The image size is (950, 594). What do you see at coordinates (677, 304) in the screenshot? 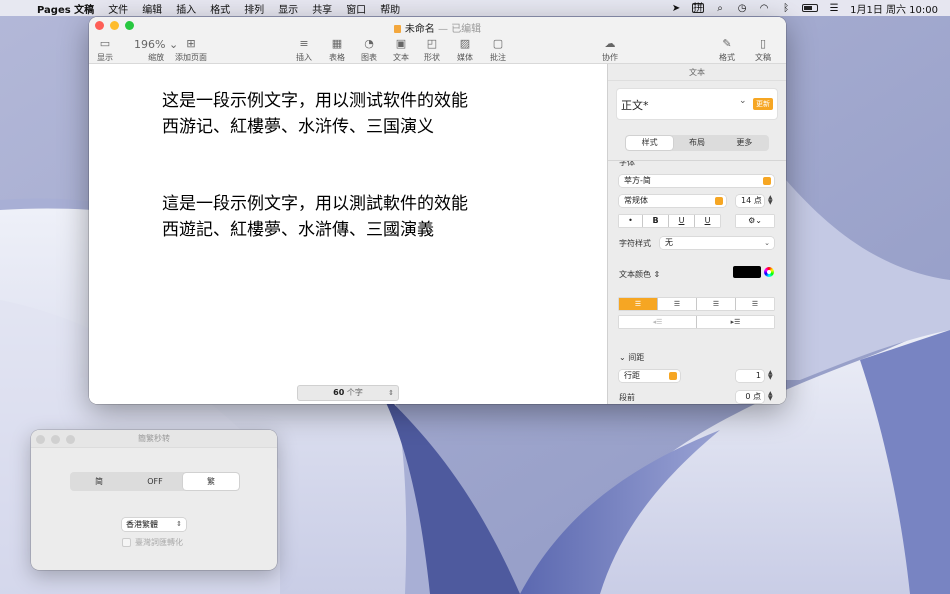
I see `align-center-button: ☰` at bounding box center [677, 304].